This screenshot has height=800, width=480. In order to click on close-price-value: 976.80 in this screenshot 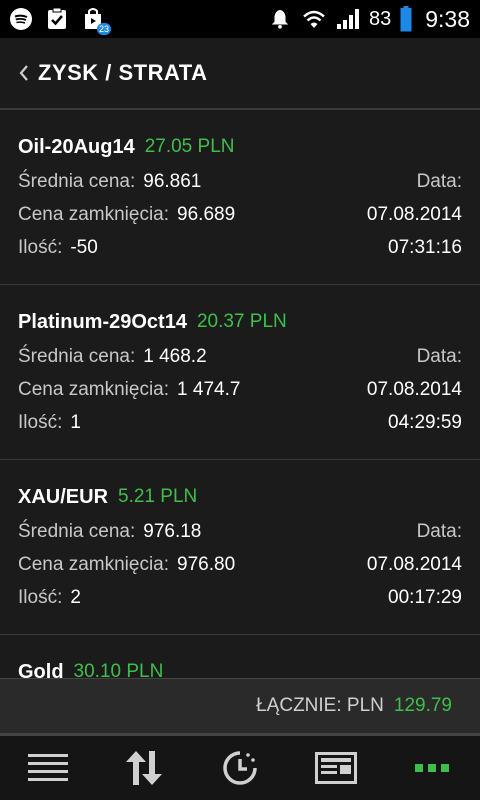, I will do `click(206, 564)`.